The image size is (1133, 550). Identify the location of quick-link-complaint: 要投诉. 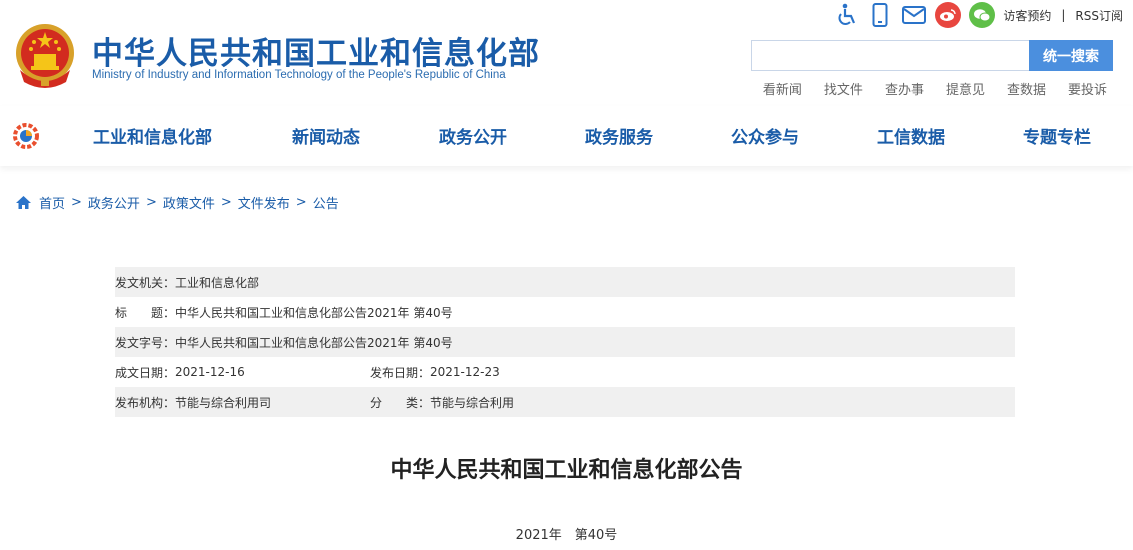
(1087, 88).